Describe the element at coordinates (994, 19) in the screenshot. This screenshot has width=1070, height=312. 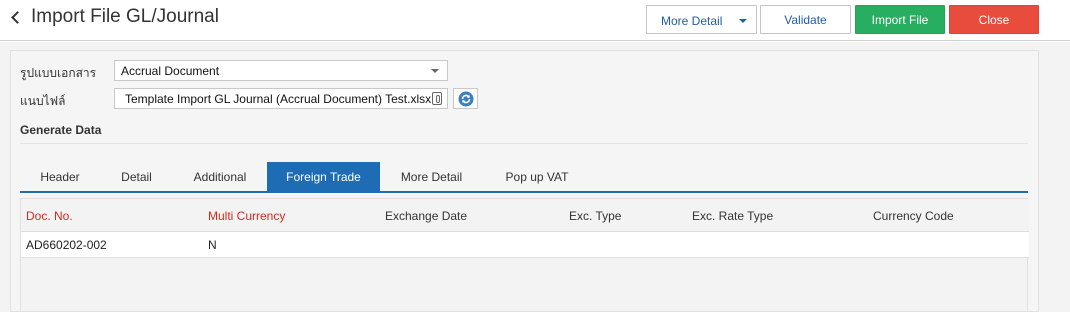
I see `close-button: Close` at that location.